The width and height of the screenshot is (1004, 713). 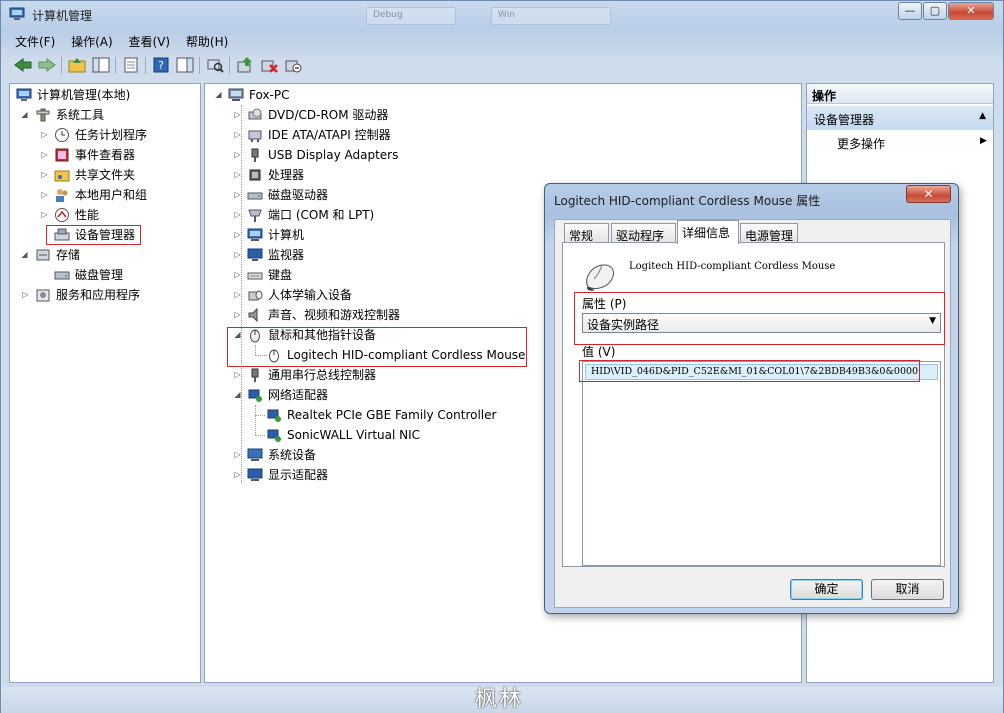 I want to click on close-button: ✕, so click(x=971, y=11).